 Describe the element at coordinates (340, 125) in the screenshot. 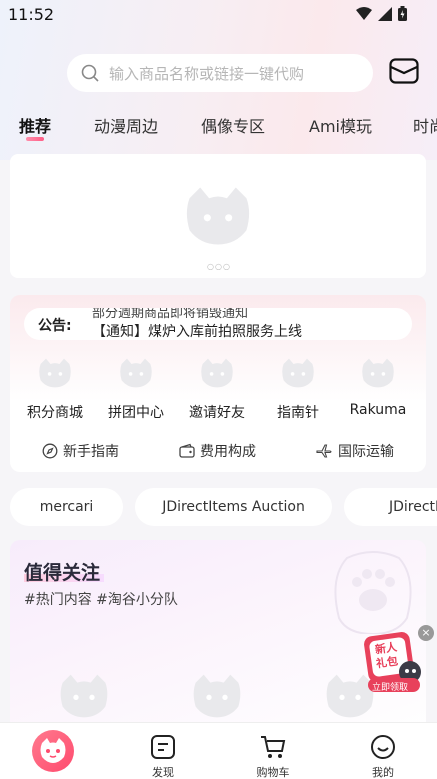

I see `tab-ami-models: Ami模玩` at that location.